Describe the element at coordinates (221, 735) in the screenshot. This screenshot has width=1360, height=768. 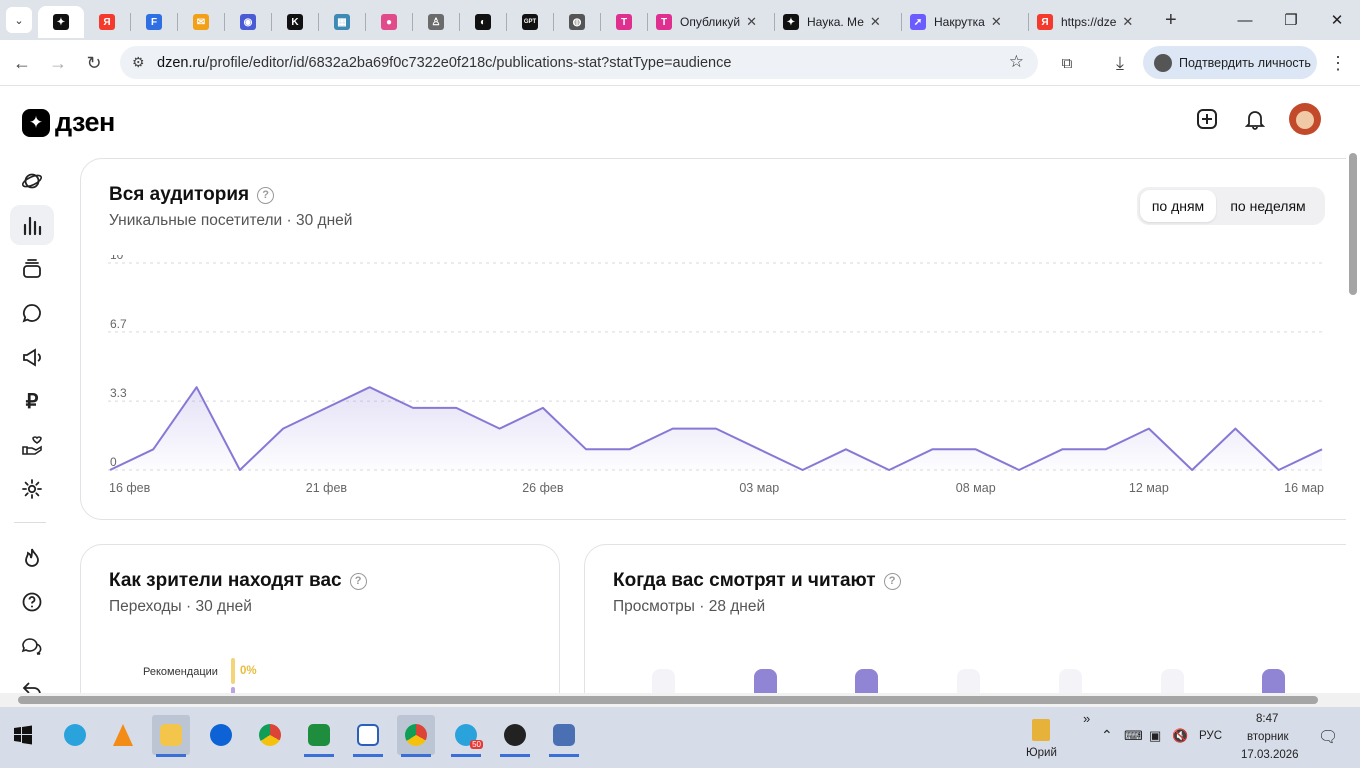
I see `teamviewer-app` at that location.